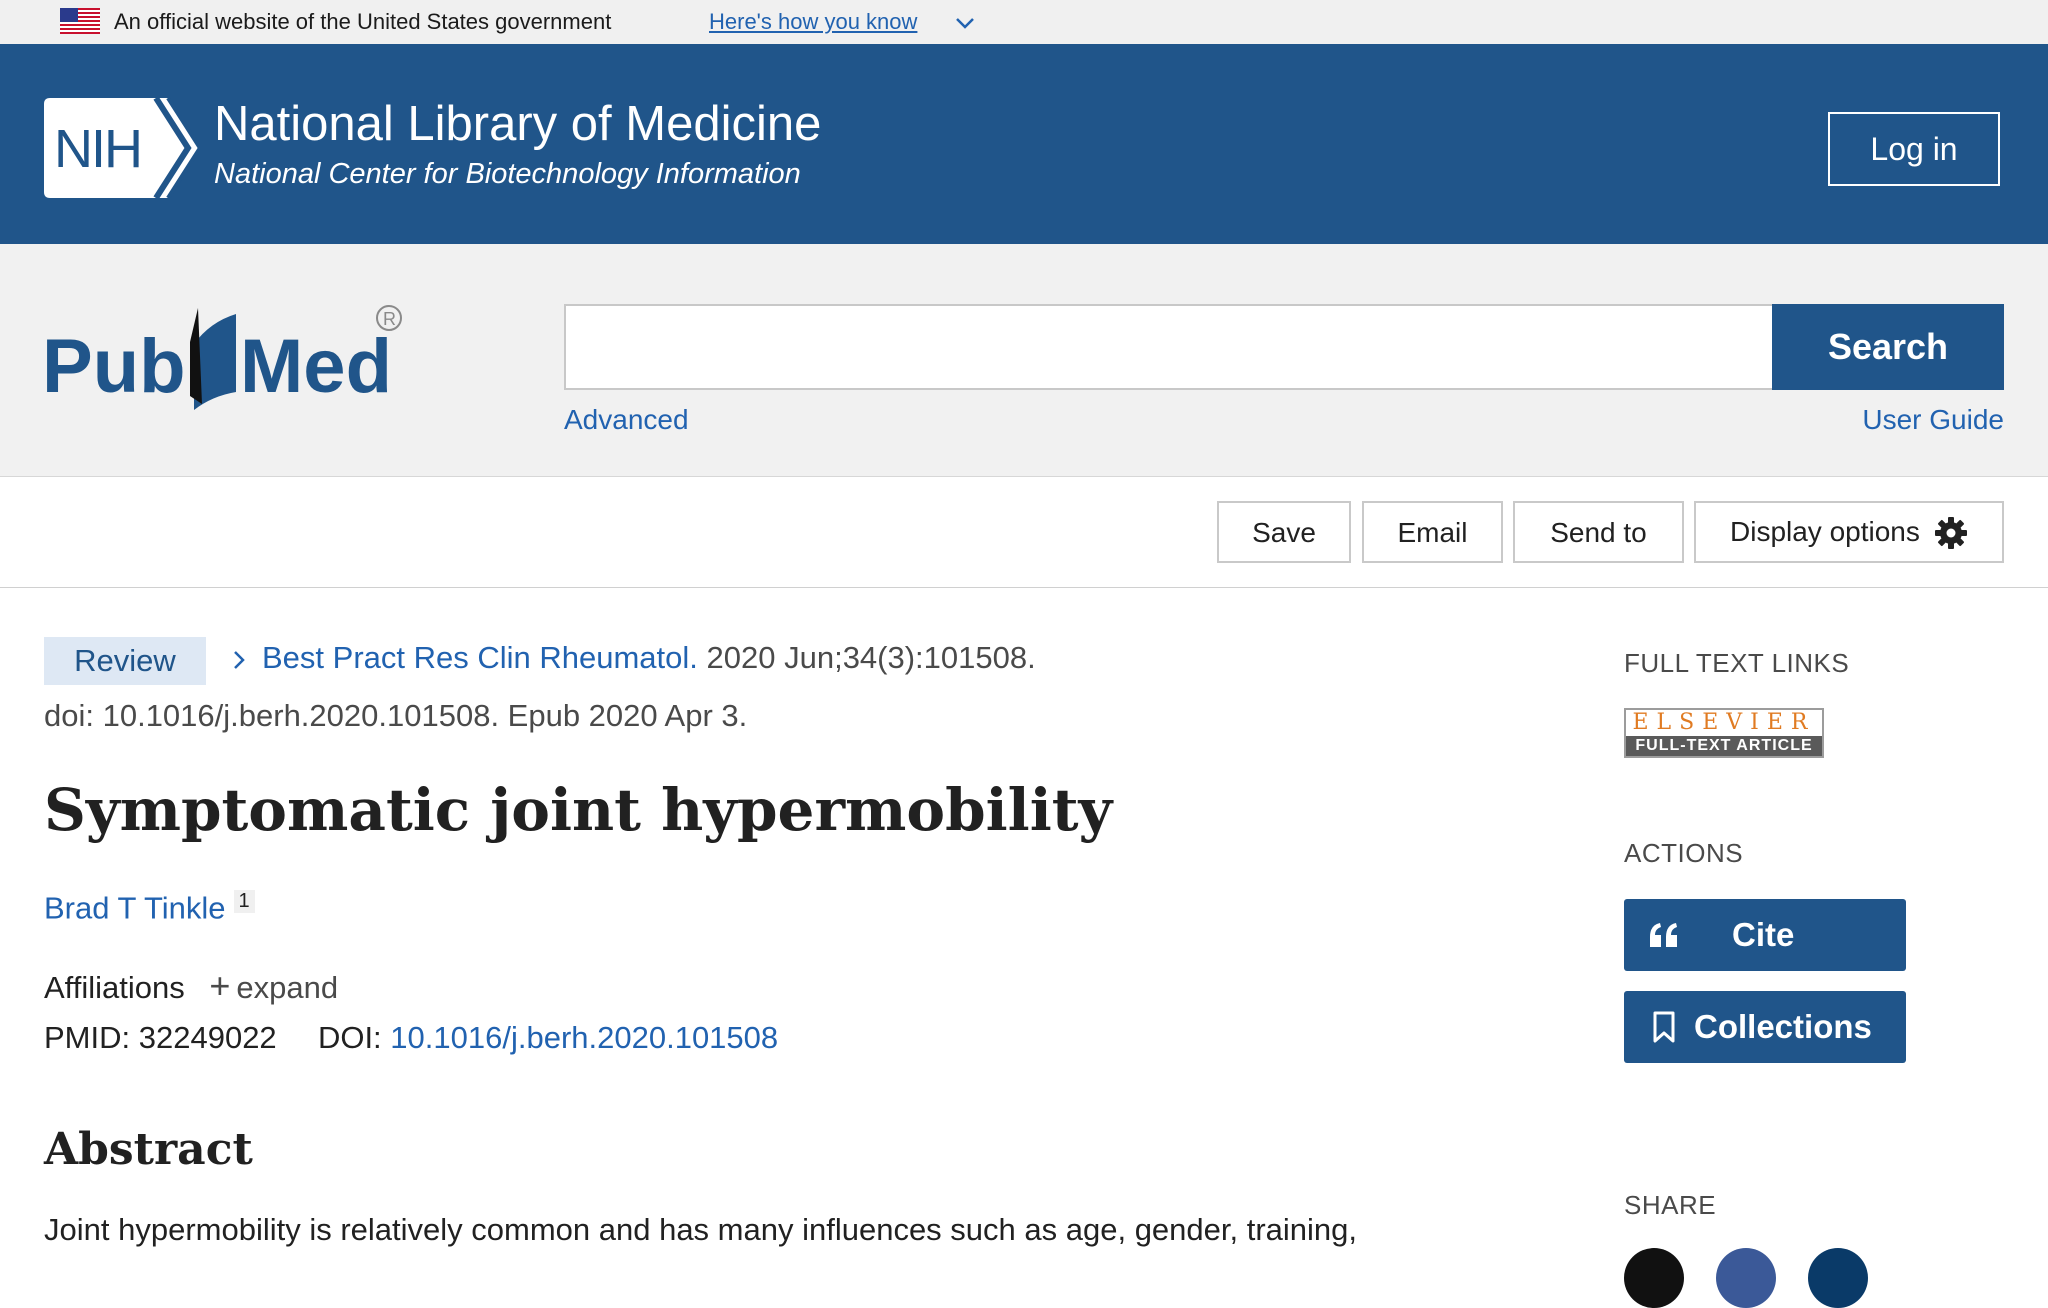  Describe the element at coordinates (220, 985) in the screenshot. I see `plus-icon: +` at that location.